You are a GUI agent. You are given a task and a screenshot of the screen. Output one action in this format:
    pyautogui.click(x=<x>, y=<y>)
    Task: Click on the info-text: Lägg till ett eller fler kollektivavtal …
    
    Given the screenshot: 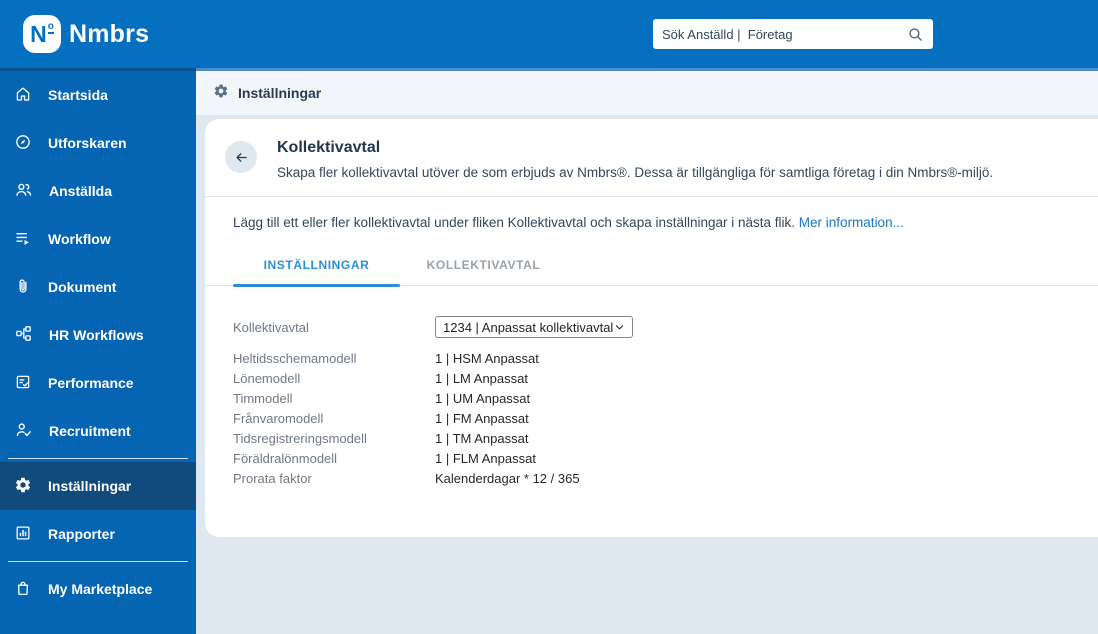 What is the action you would take?
    pyautogui.click(x=514, y=222)
    